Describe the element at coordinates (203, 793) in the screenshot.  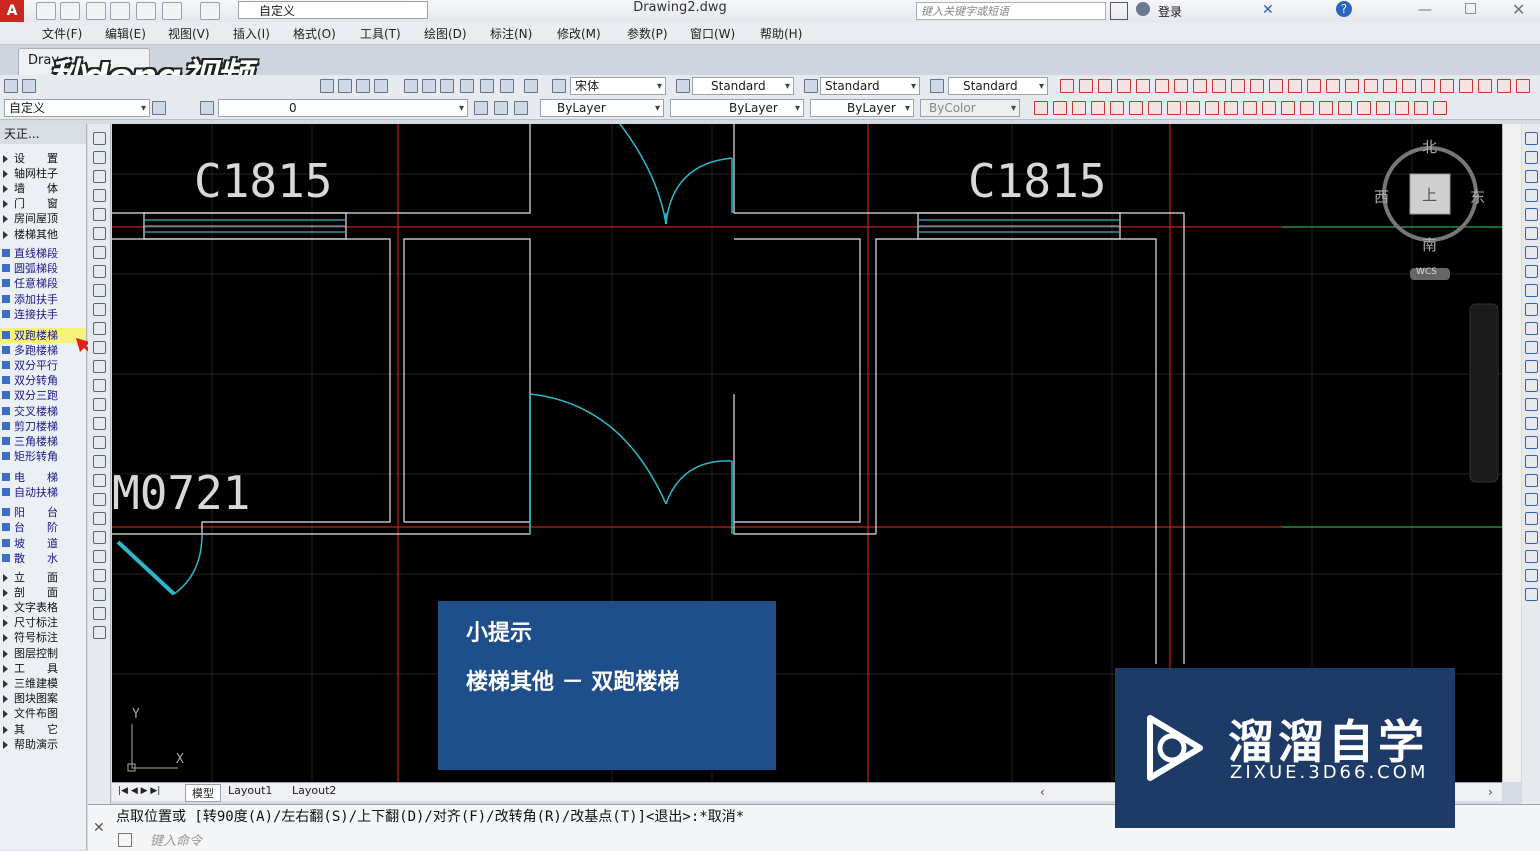
I see `tab-model: 模型` at that location.